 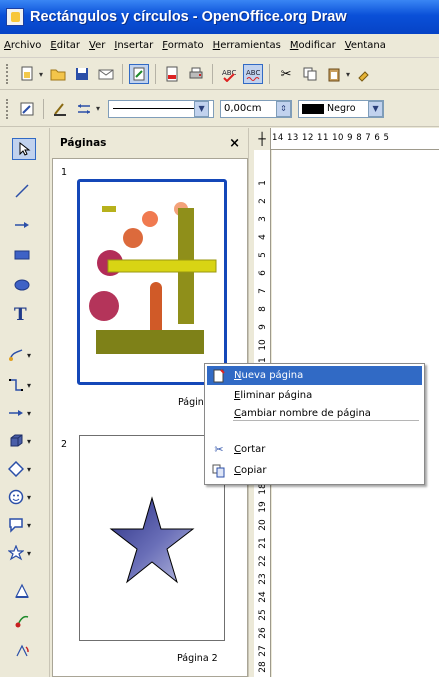 I want to click on page-2-drawing, so click(x=152, y=540).